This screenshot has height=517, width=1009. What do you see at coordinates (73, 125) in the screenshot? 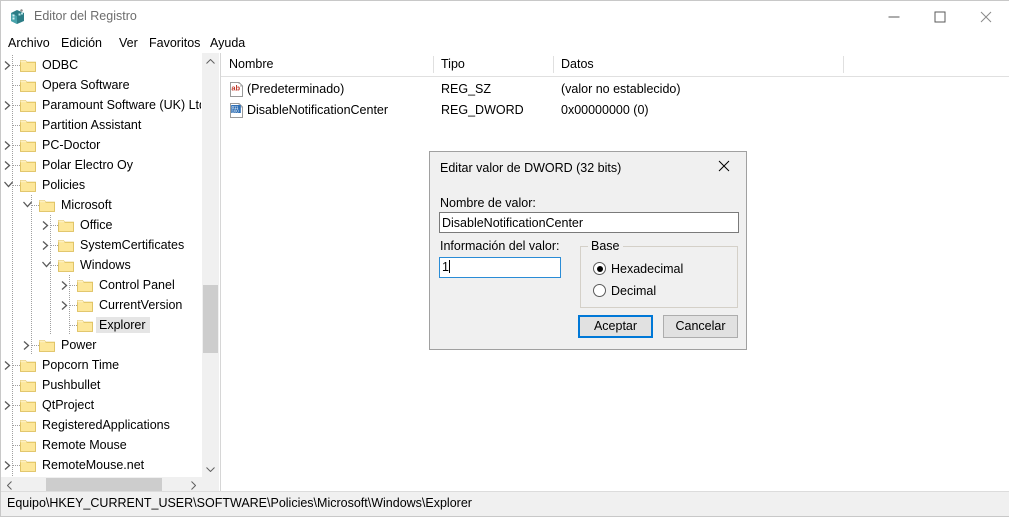
I see `tree-item-partition-assistant: Partition Assistant` at bounding box center [73, 125].